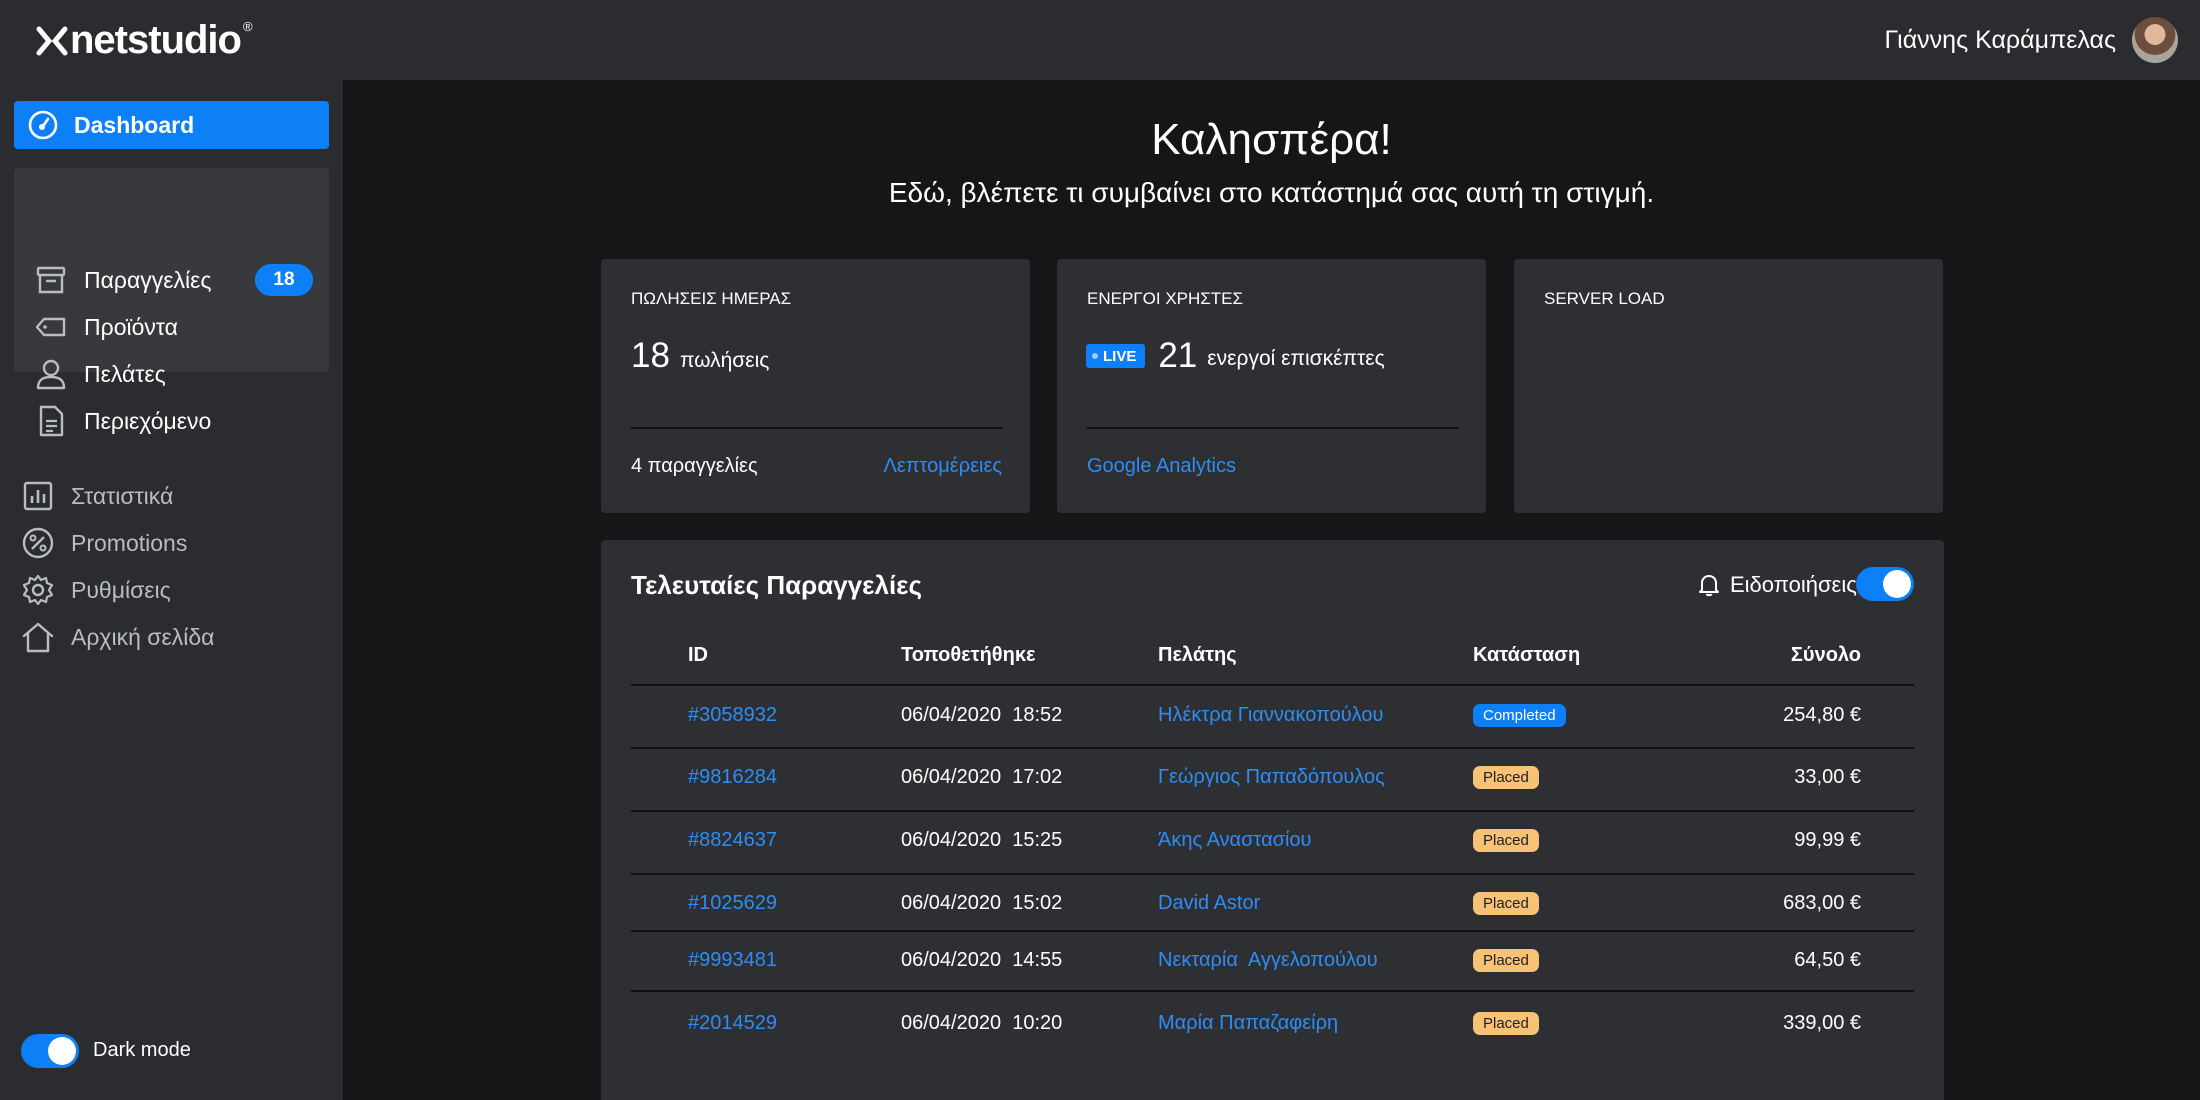 The height and width of the screenshot is (1100, 2200). What do you see at coordinates (1197, 655) in the screenshot?
I see `column-header-customer: Πελάτης` at bounding box center [1197, 655].